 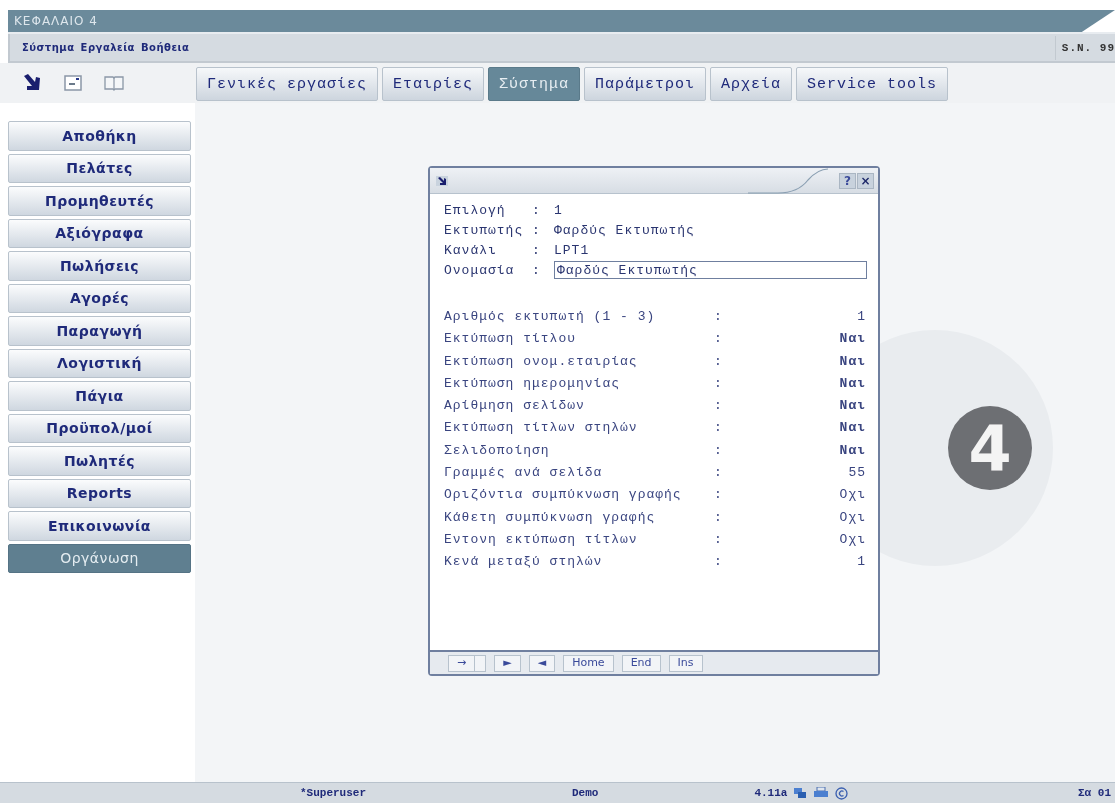 What do you see at coordinates (73, 83) in the screenshot?
I see `window-icon` at bounding box center [73, 83].